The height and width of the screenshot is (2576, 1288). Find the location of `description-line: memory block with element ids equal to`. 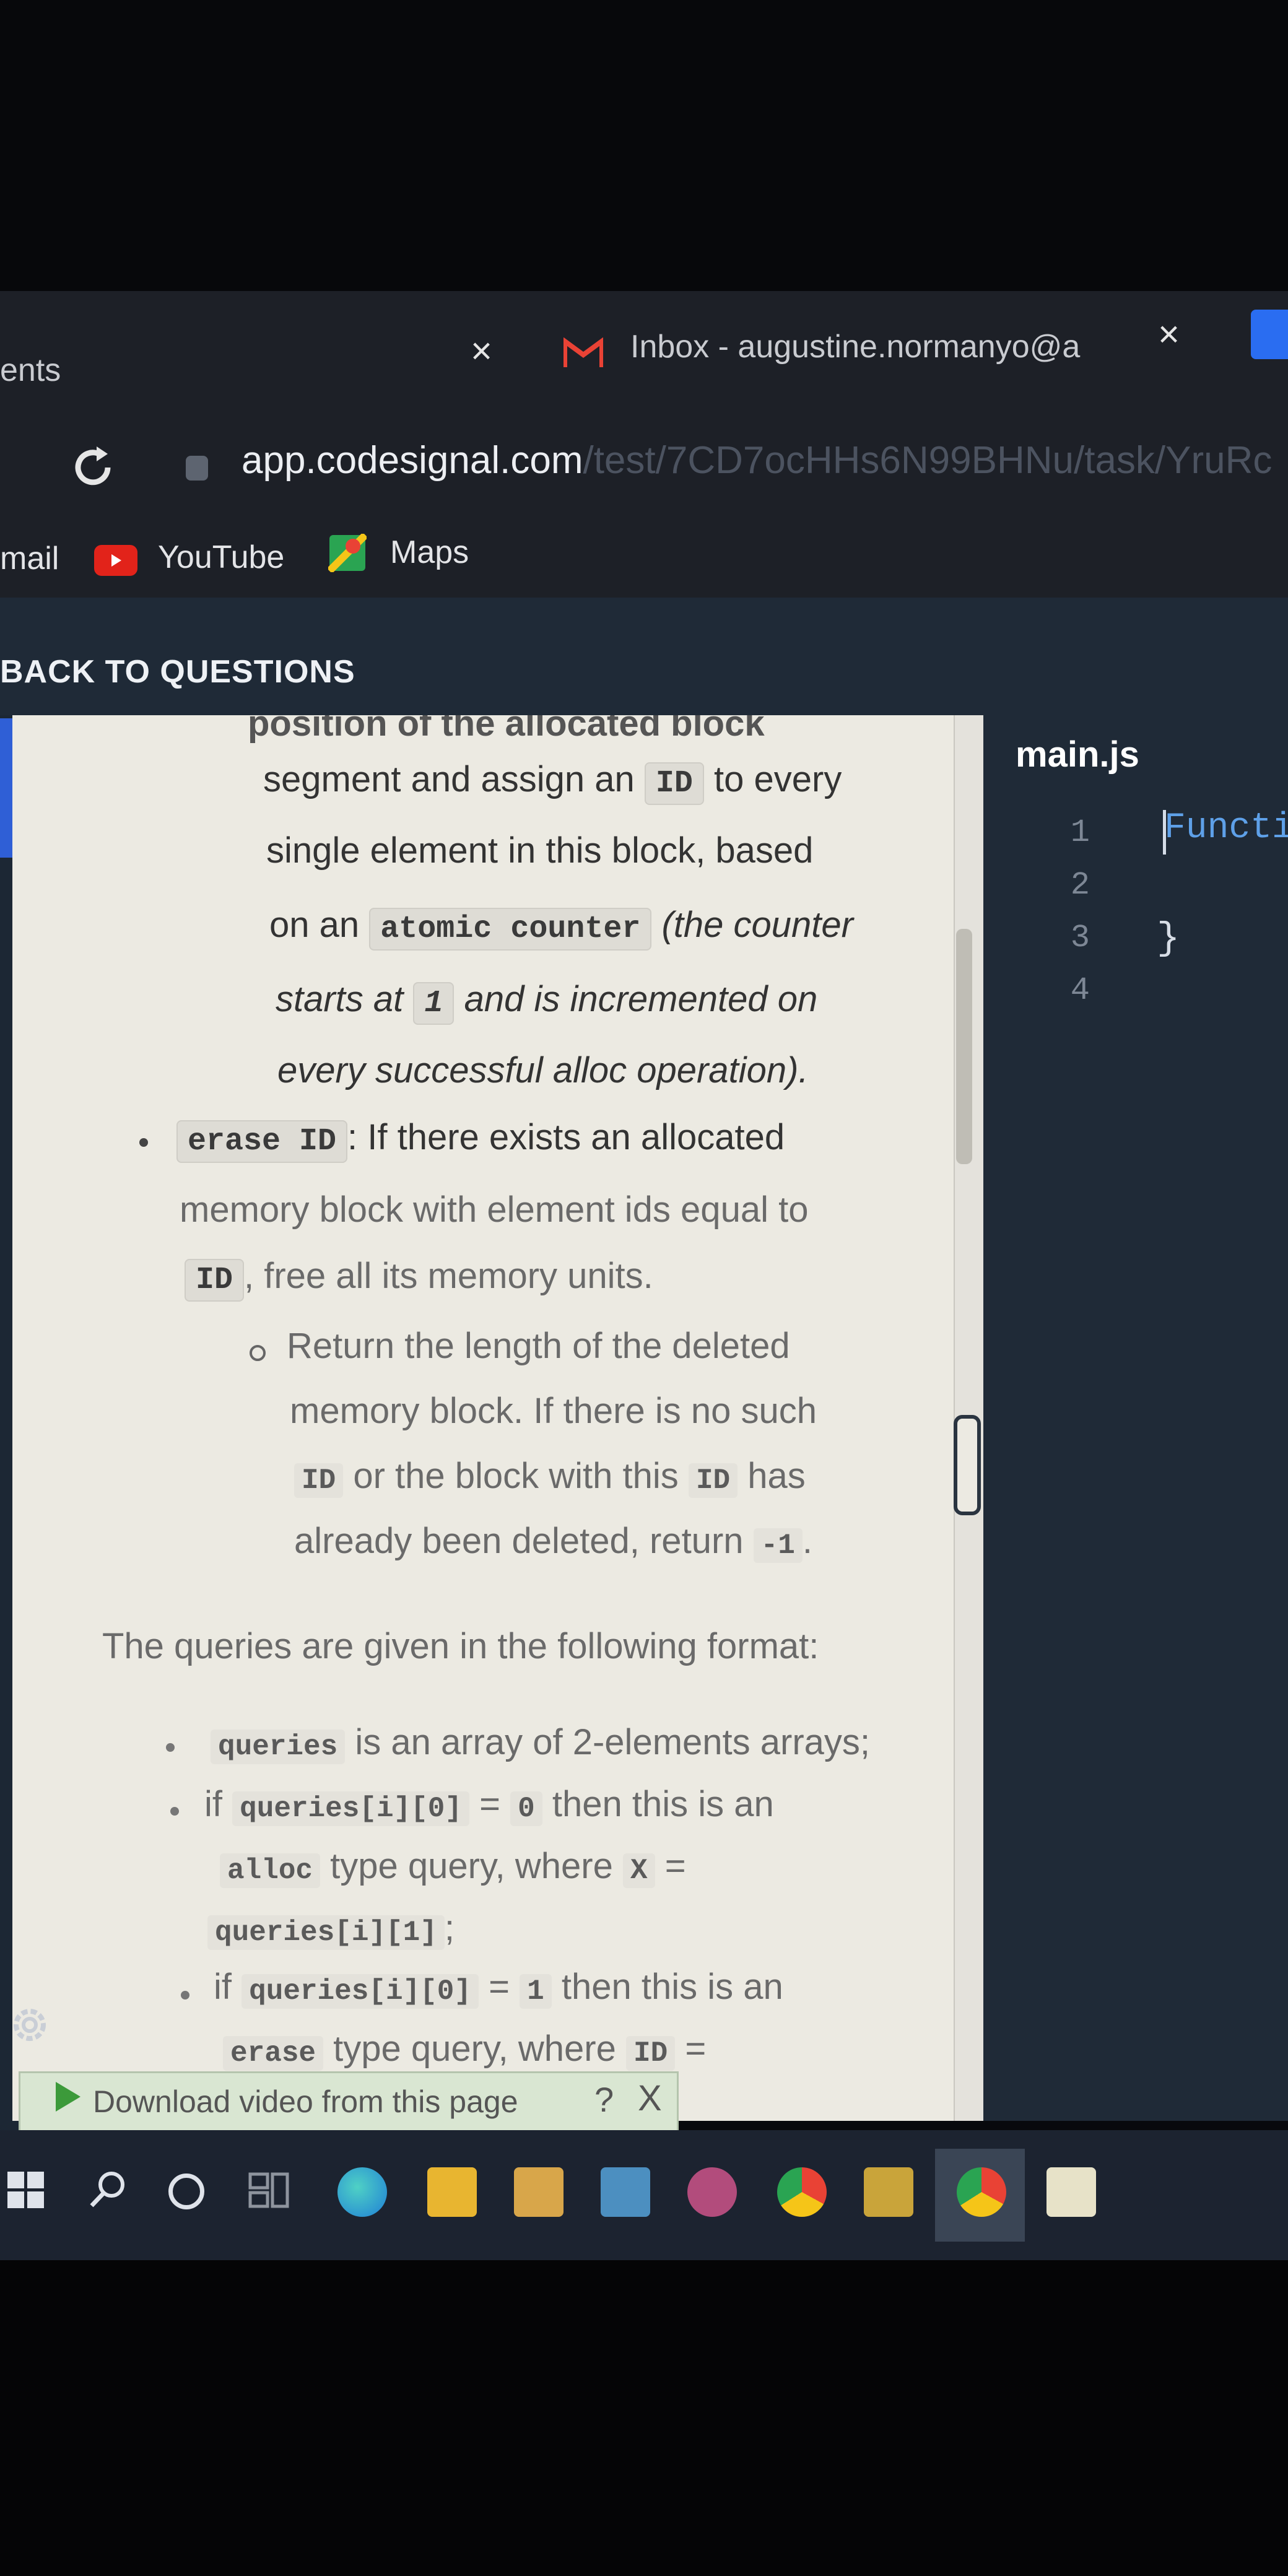

description-line: memory block with element ids equal to is located at coordinates (494, 1210).